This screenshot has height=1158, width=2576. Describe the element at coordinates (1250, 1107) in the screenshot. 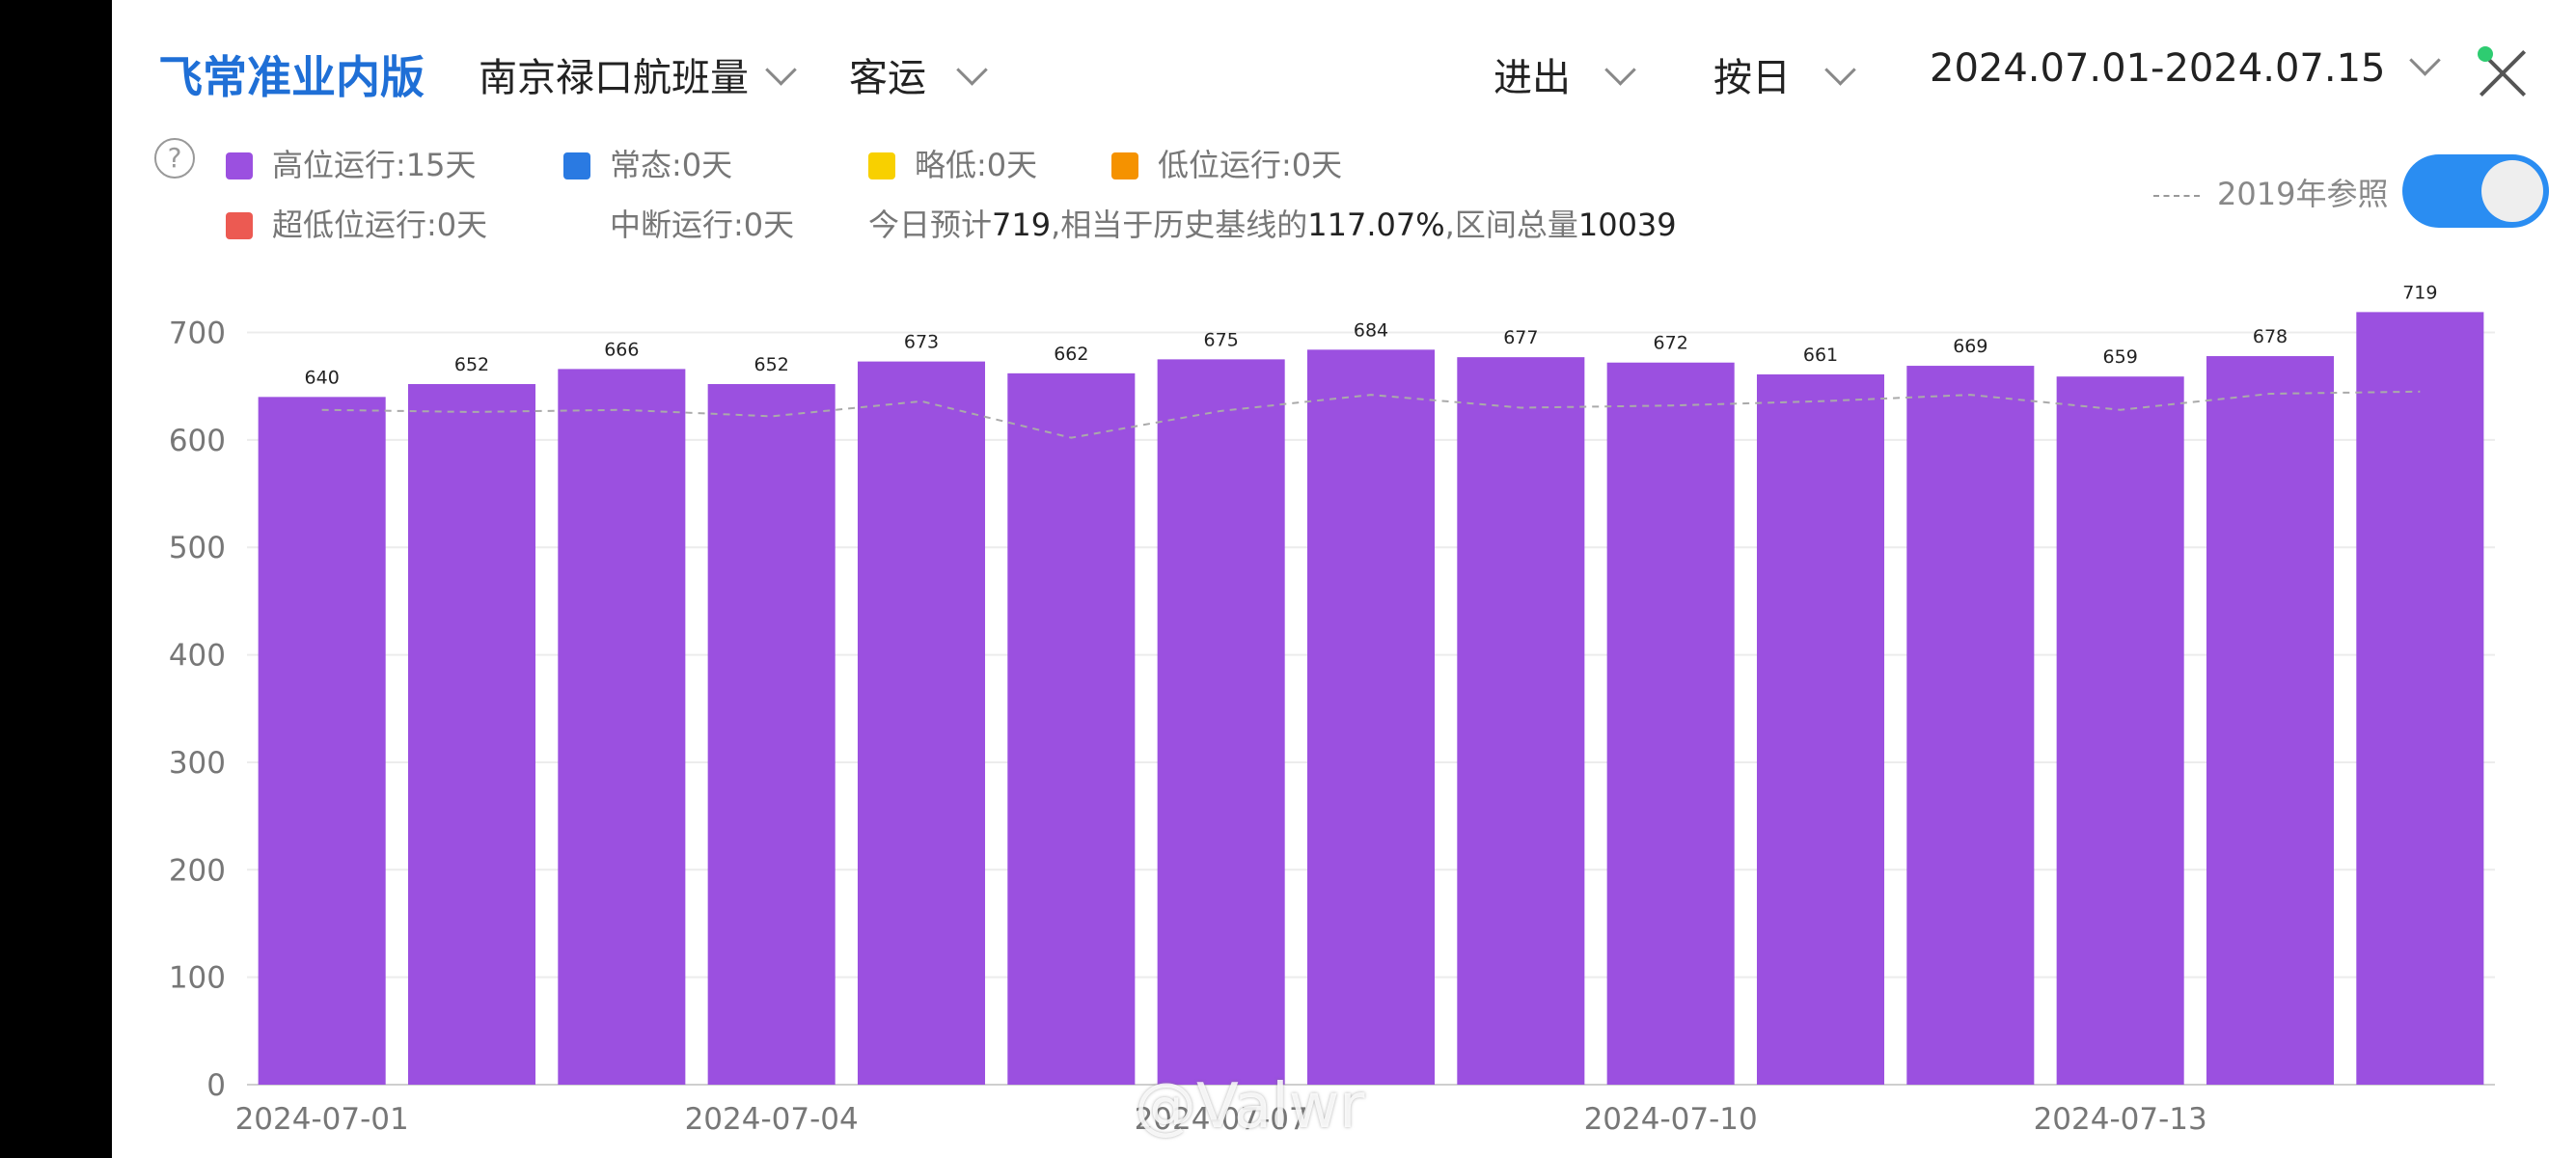

I see `watermark: @Valwr` at that location.